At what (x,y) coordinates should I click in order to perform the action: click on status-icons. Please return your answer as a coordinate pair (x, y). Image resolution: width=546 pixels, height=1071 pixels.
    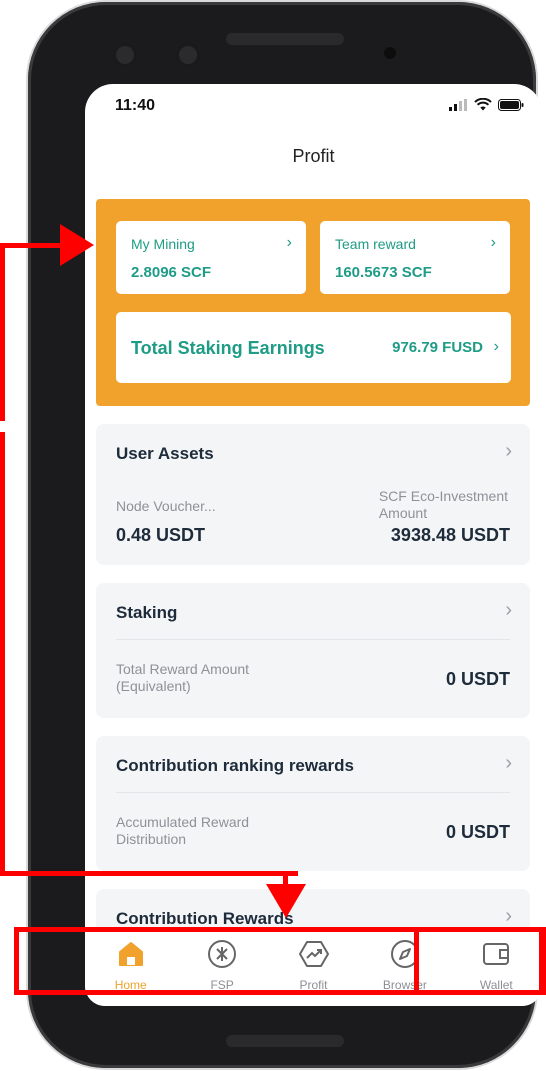
    Looking at the image, I should click on (486, 104).